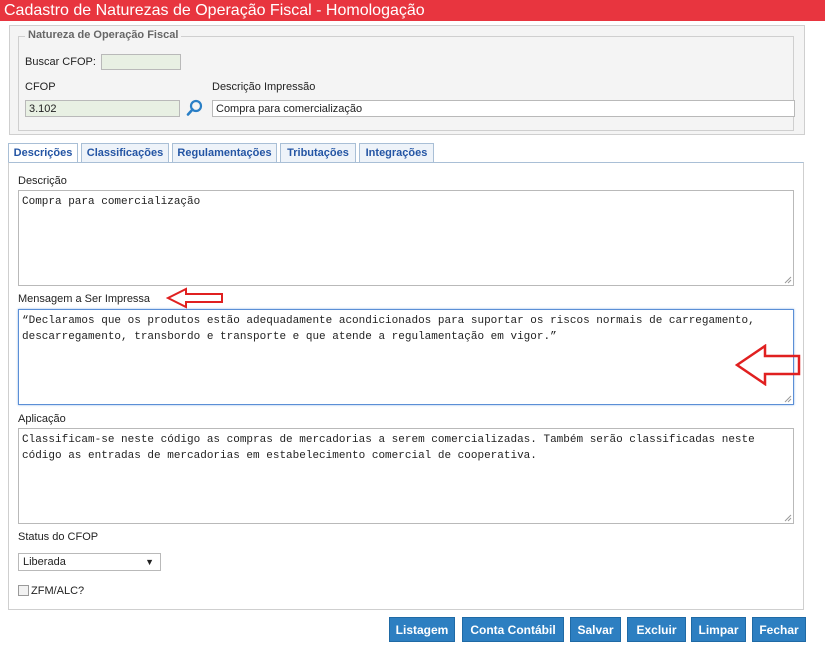 The height and width of the screenshot is (655, 825). Describe the element at coordinates (656, 629) in the screenshot. I see `excluir-button: Excluir` at that location.